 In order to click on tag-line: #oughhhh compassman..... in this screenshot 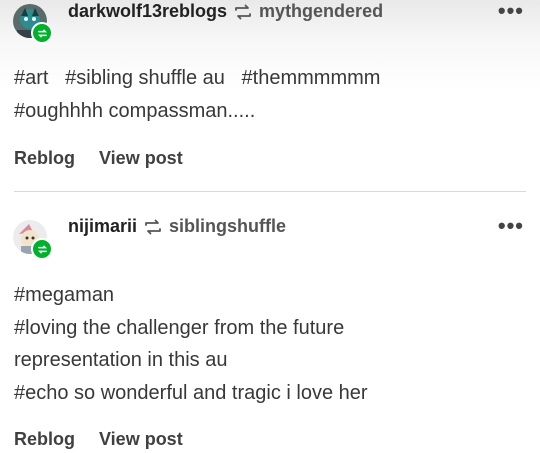, I will do `click(269, 111)`.